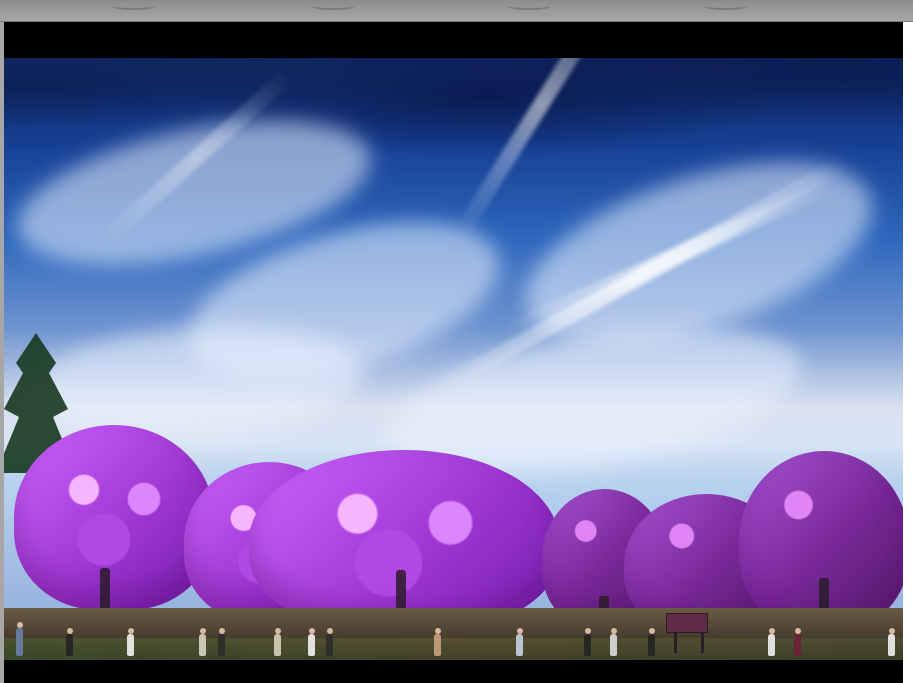  I want to click on cloud, so click(194, 383).